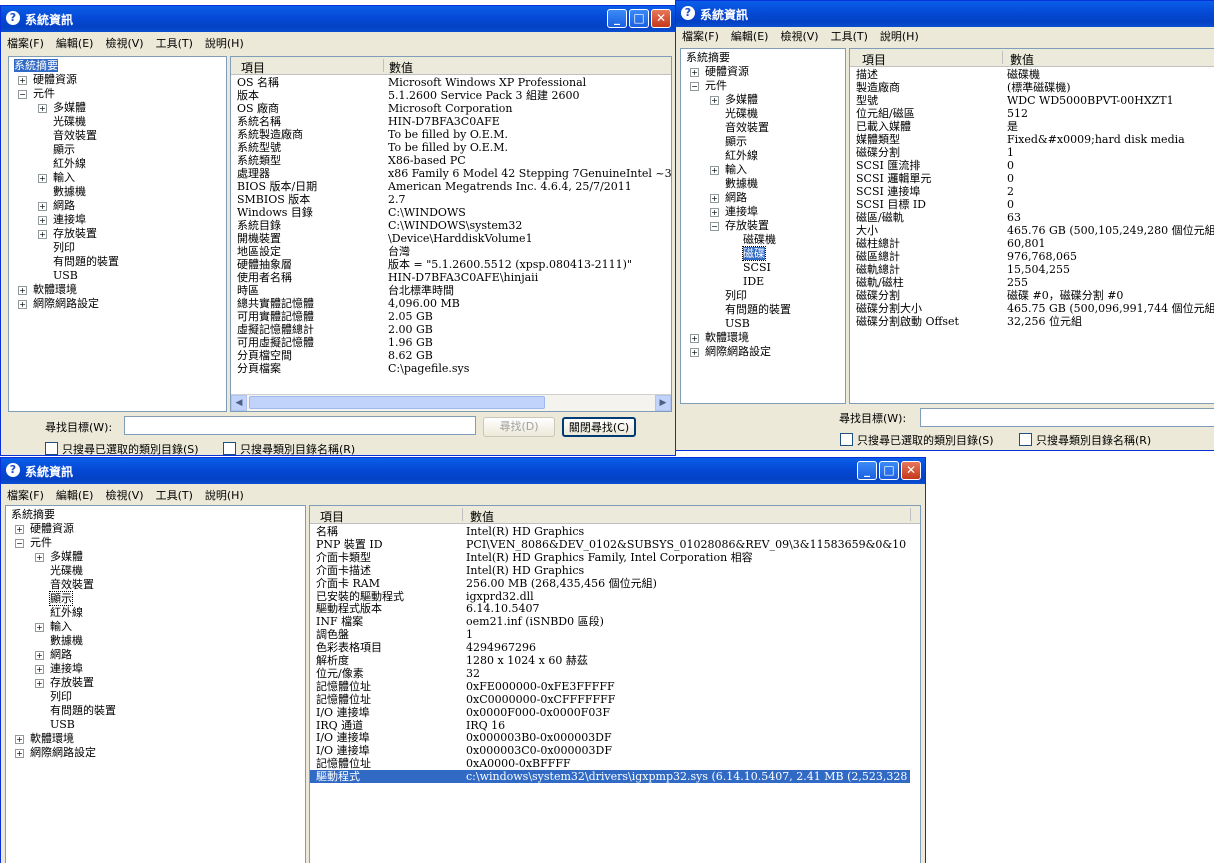 The image size is (1214, 863). What do you see at coordinates (615, 608) in the screenshot?
I see `table-row: 驅動程式版本 6.14.10.5407` at bounding box center [615, 608].